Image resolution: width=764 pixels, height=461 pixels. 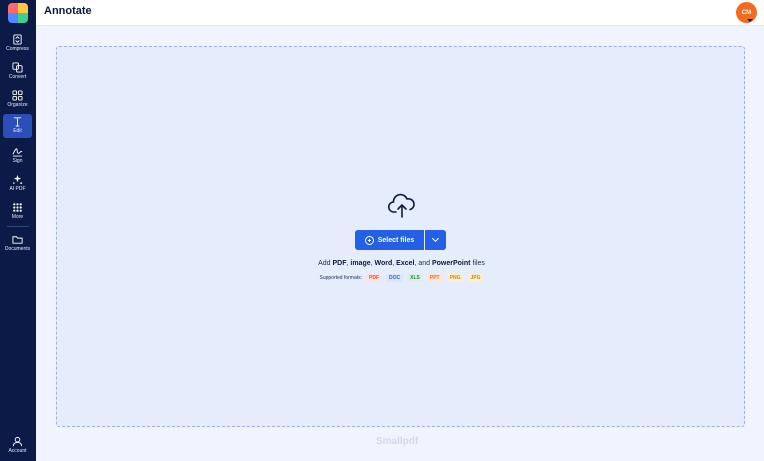 What do you see at coordinates (374, 278) in the screenshot?
I see `format-badge-pdf: PDF` at bounding box center [374, 278].